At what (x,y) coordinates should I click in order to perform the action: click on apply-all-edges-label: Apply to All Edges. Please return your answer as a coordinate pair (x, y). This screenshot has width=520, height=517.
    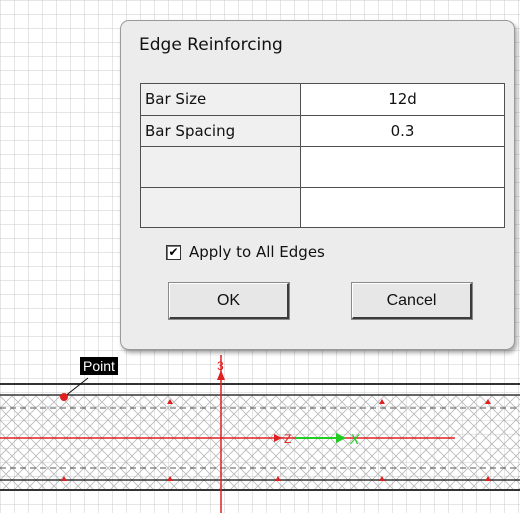
    Looking at the image, I should click on (257, 252).